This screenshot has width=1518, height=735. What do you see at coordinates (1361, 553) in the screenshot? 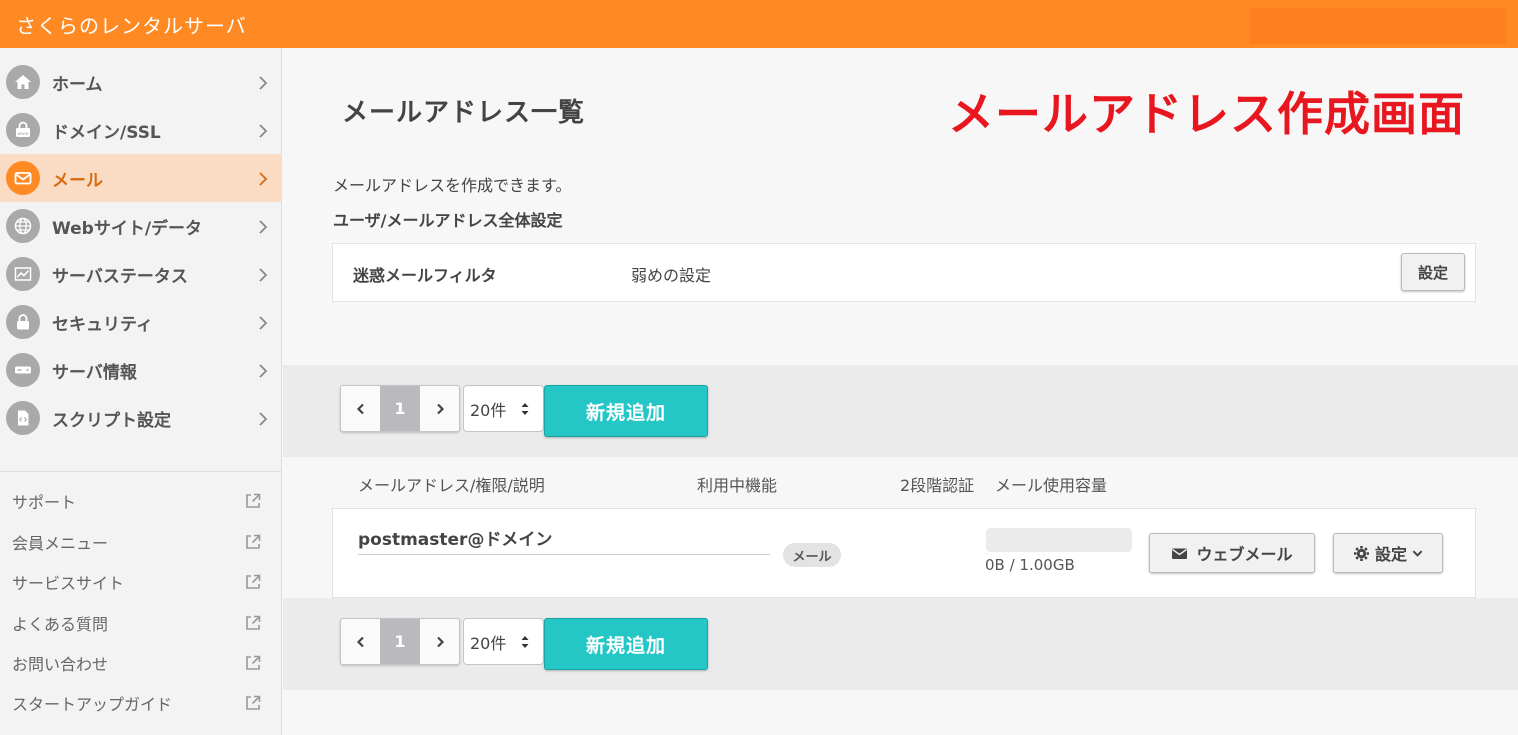
I see `gear-icon` at bounding box center [1361, 553].